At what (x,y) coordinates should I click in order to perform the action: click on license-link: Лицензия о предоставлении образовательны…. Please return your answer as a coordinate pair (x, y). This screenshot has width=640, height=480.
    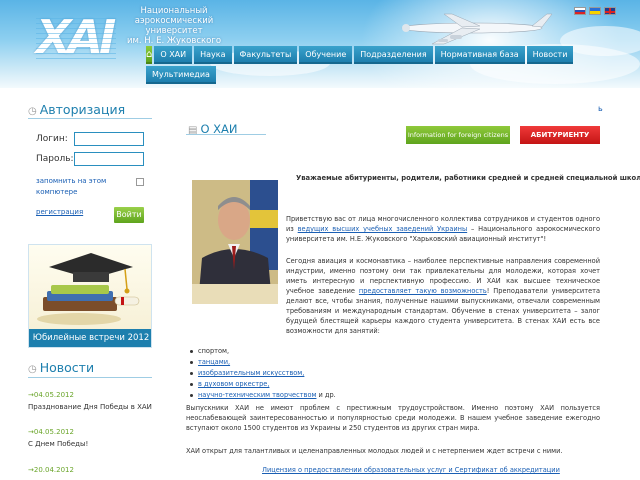
    Looking at the image, I should click on (411, 470).